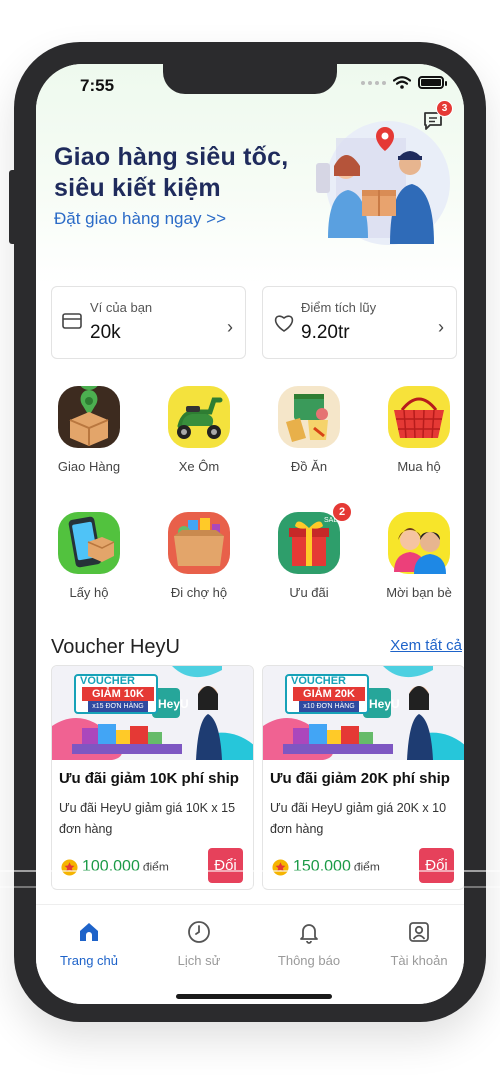 Image resolution: width=500 pixels, height=1082 pixels. I want to click on service-label: Ưu đãi, so click(309, 592).